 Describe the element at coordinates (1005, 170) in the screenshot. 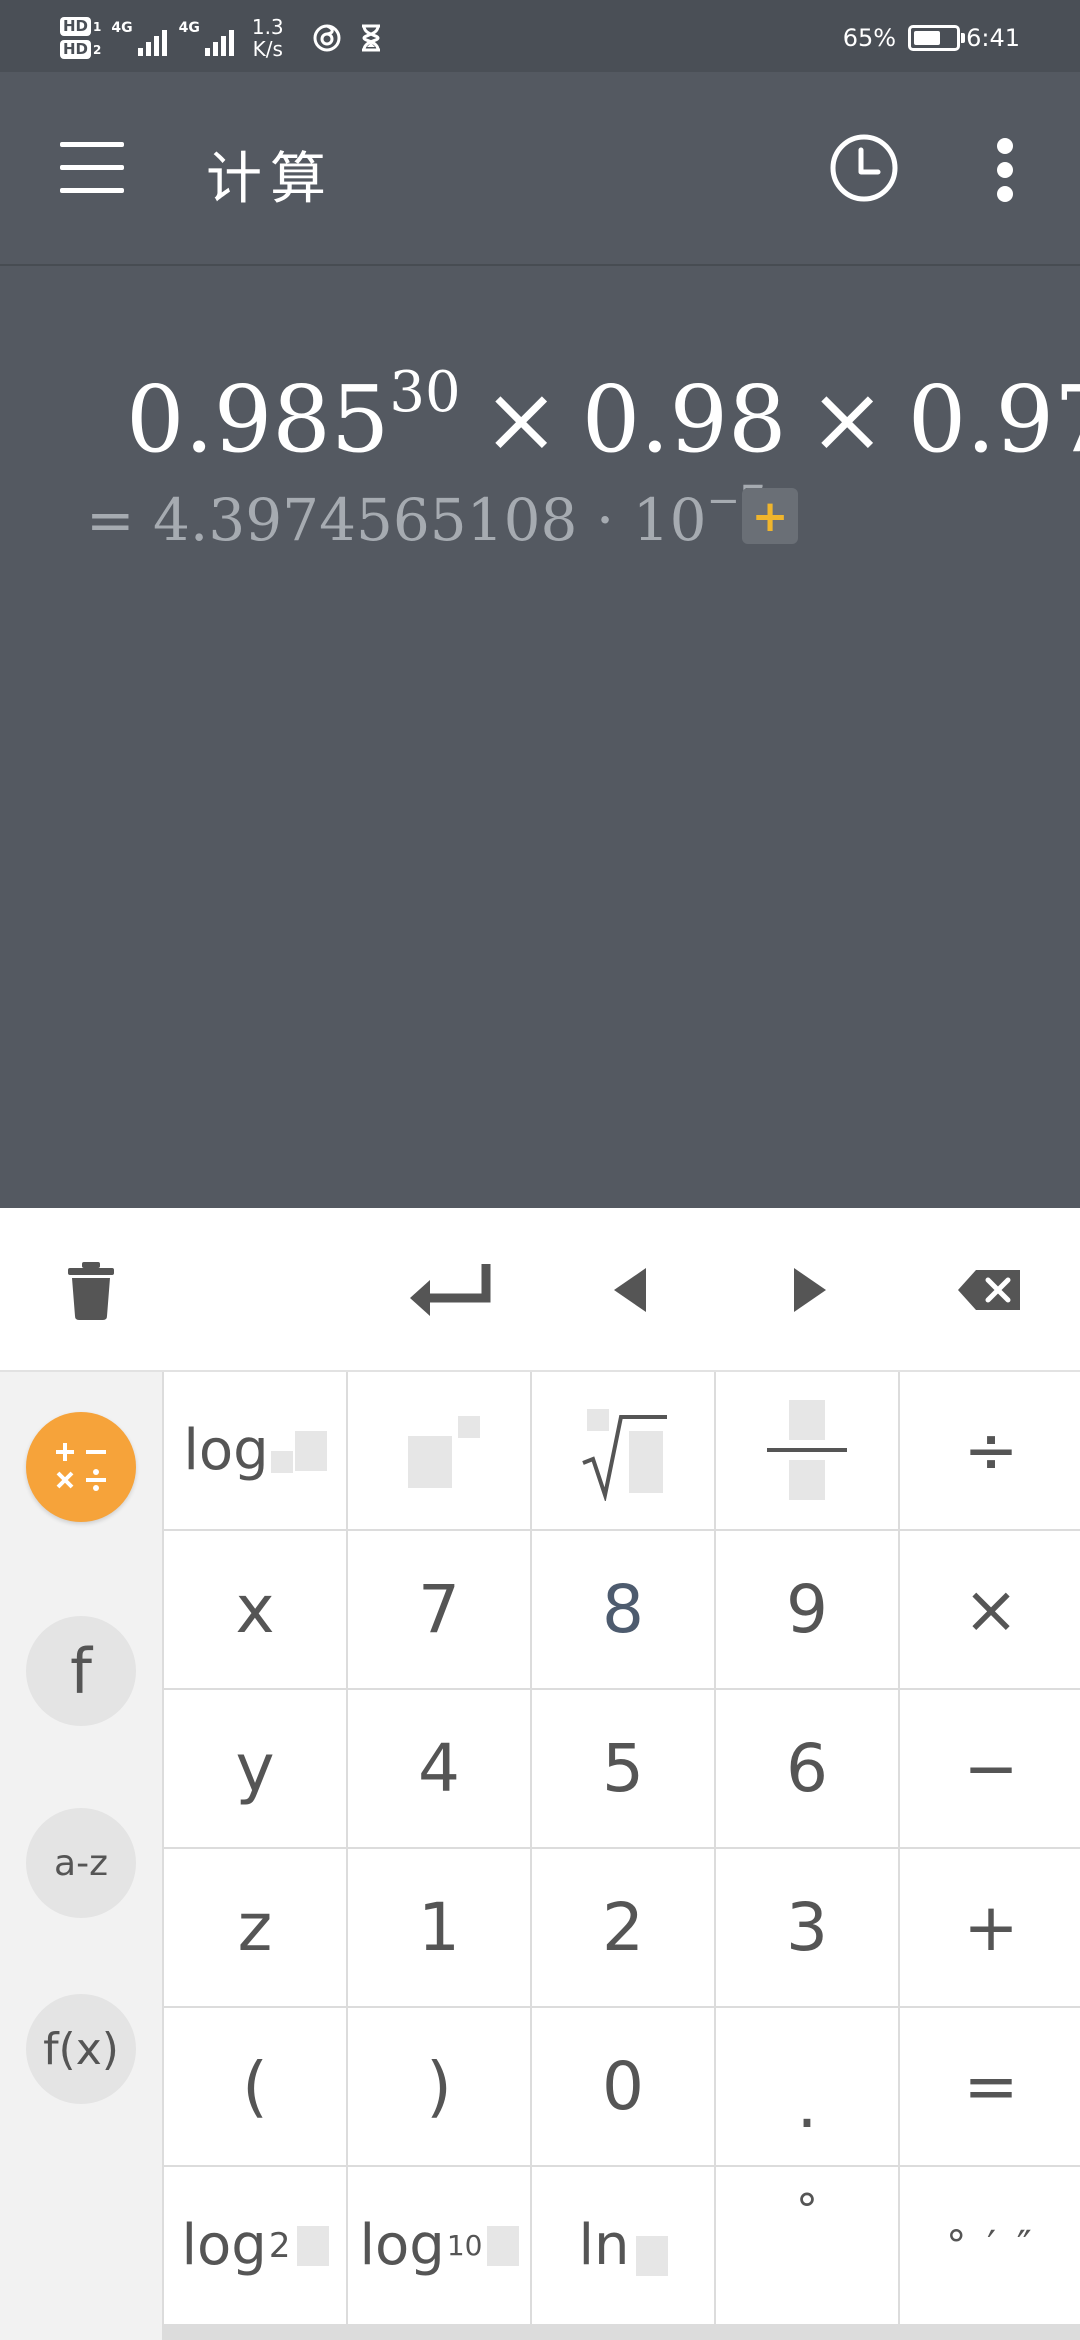

I see `more-options-icon` at that location.